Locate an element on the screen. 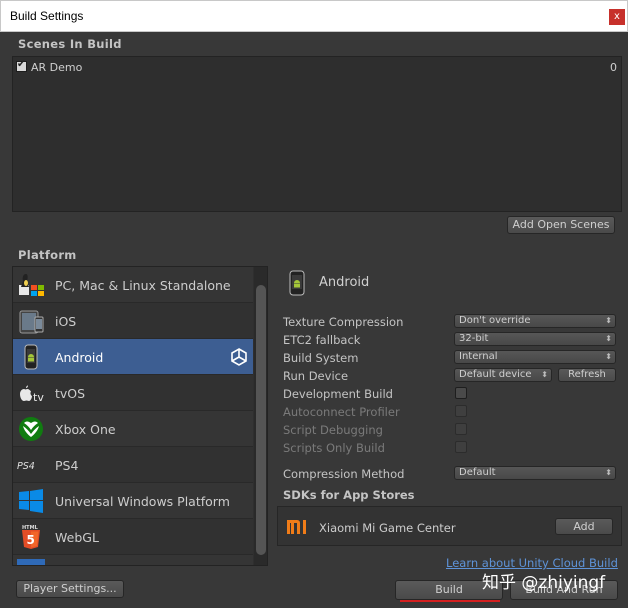 This screenshot has width=628, height=608. html5-icon: HTML 5 is located at coordinates (31, 537).